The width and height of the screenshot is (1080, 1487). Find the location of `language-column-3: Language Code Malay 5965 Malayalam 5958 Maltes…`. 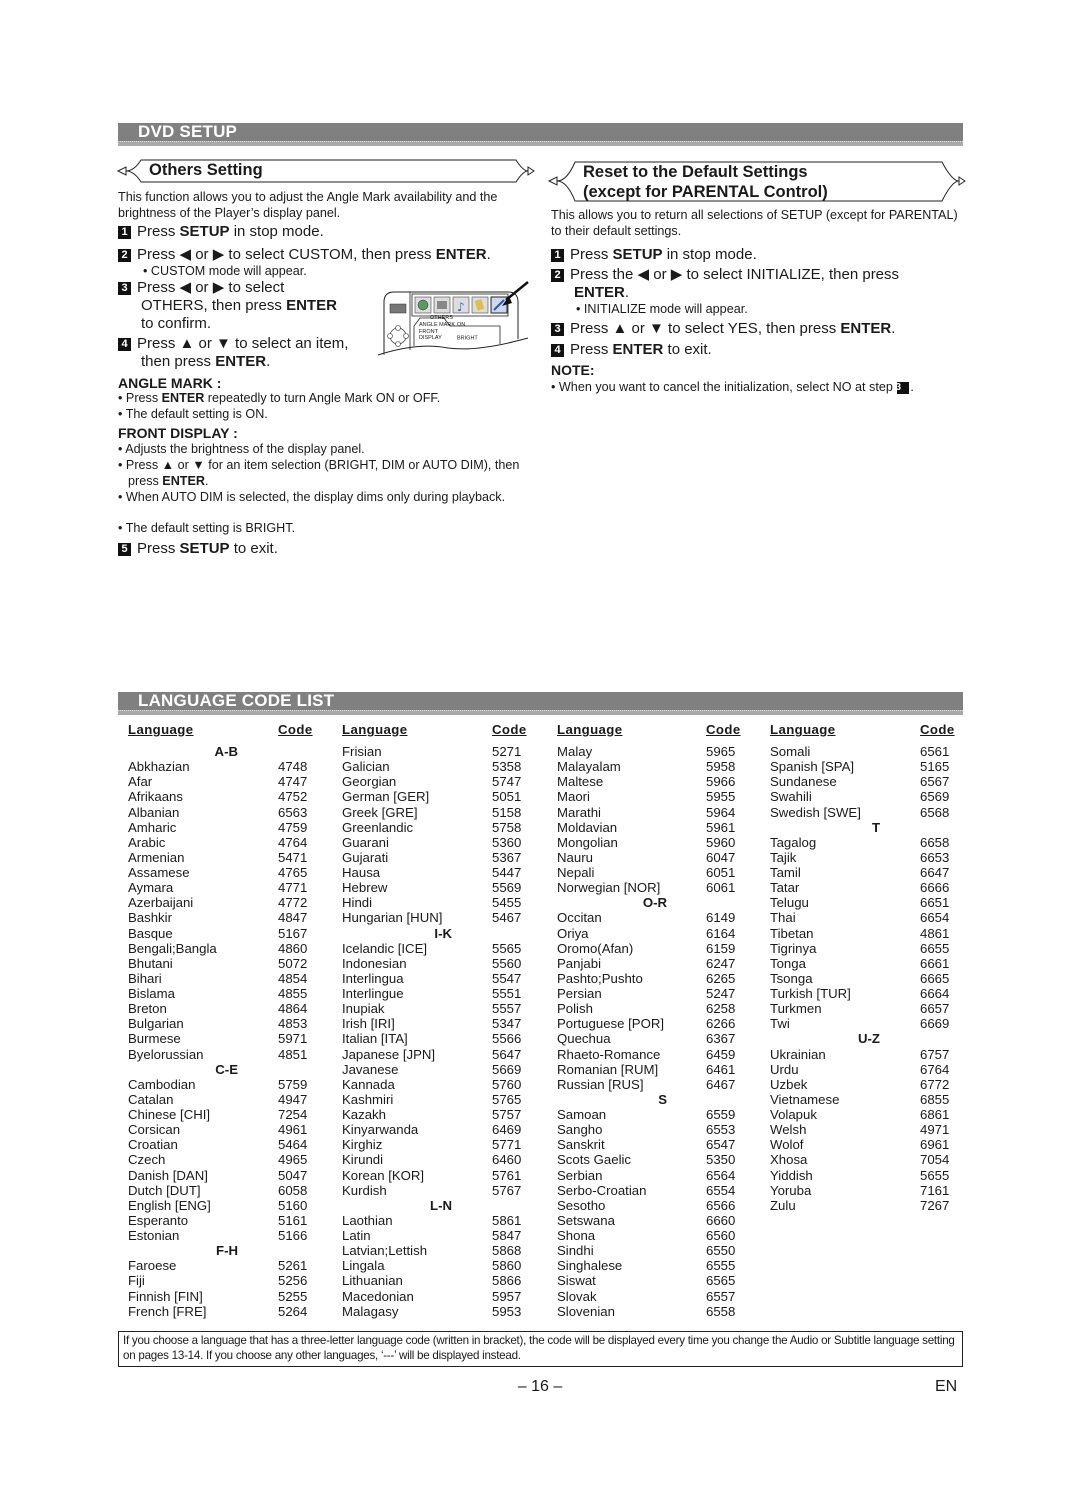

language-column-3: Language Code Malay 5965 Malayalam 5958 Maltes… is located at coordinates (652, 1020).